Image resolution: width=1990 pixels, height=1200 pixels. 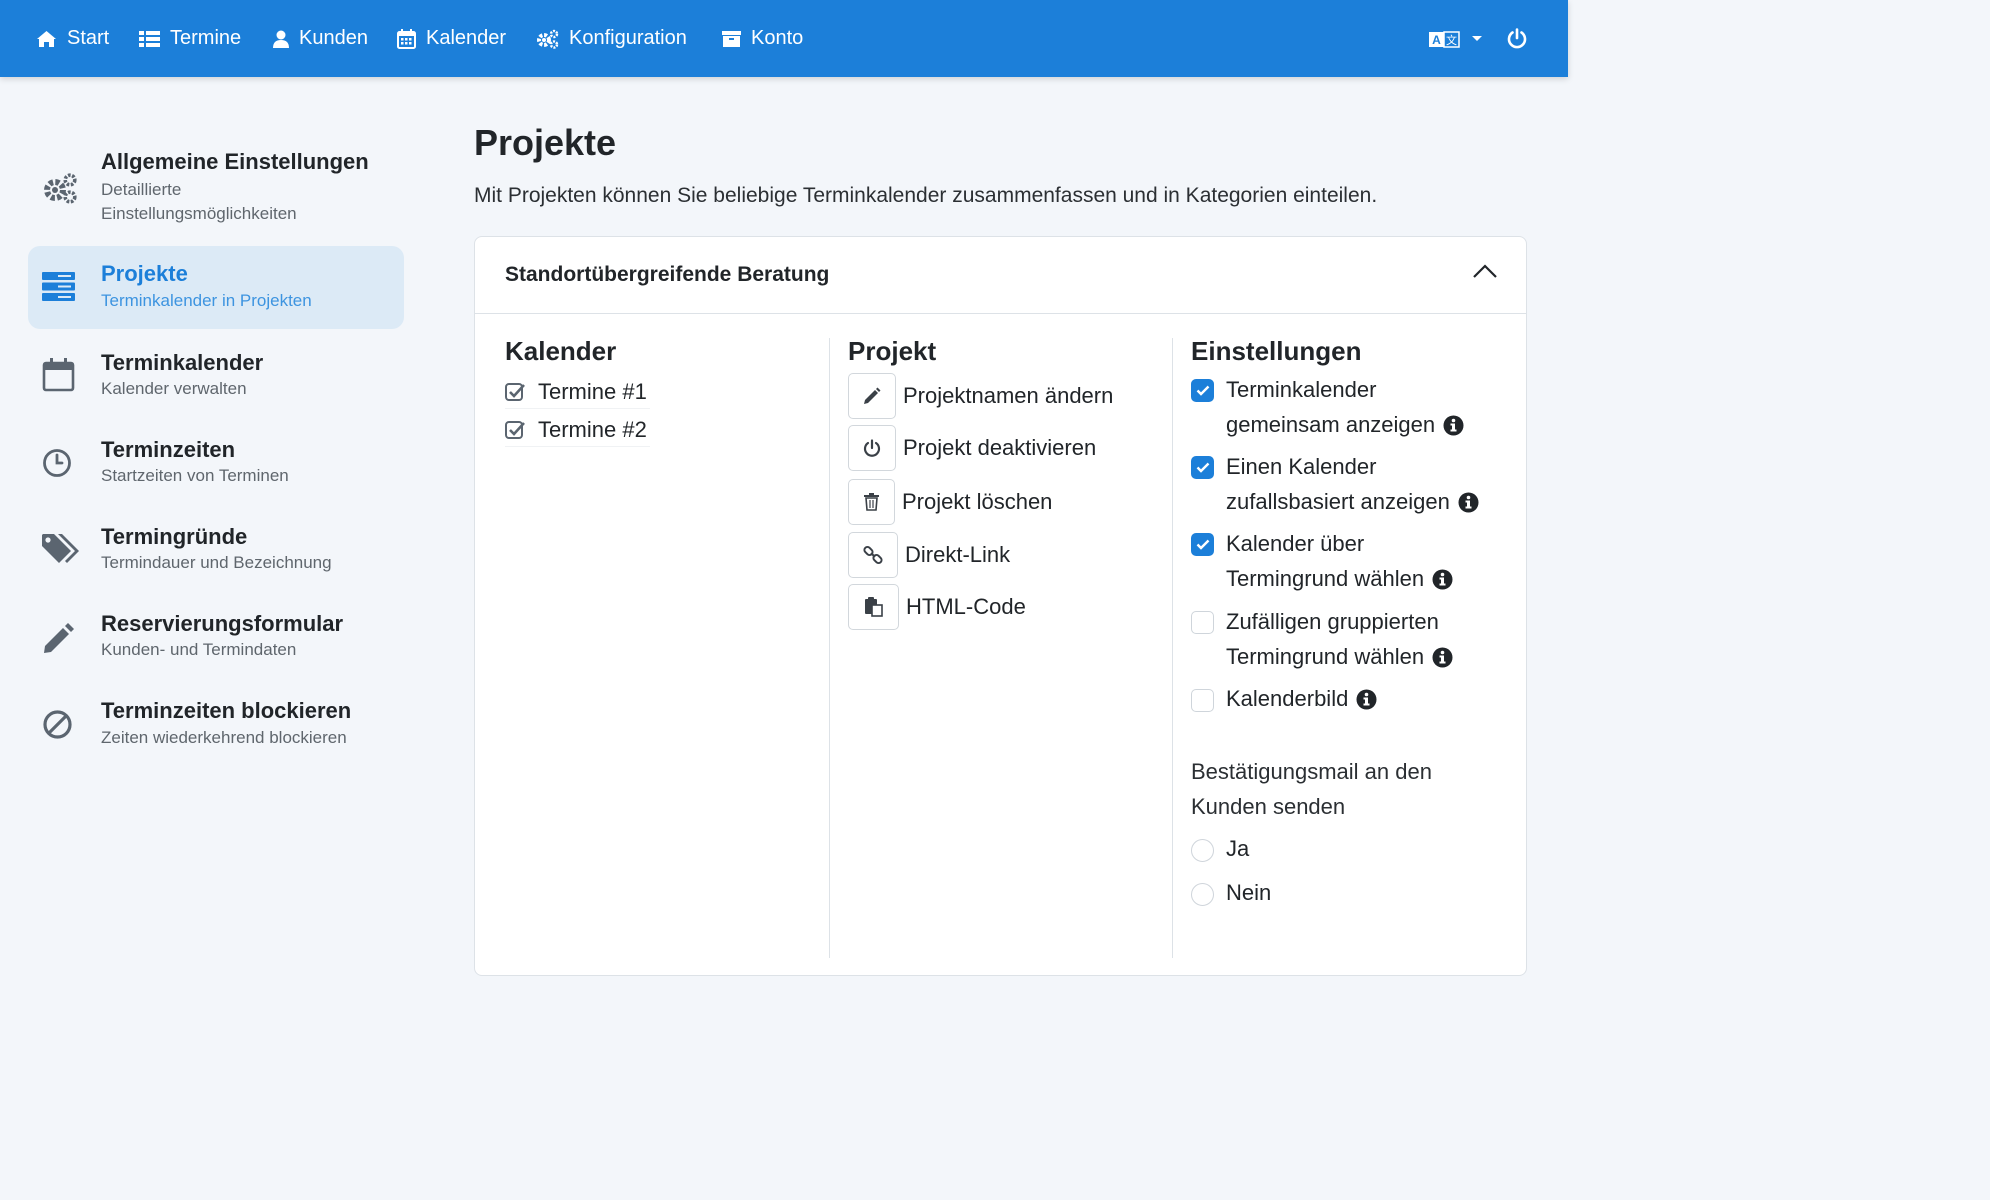 What do you see at coordinates (222, 623) in the screenshot?
I see `sidebar-item-title: Reservierungsformular` at bounding box center [222, 623].